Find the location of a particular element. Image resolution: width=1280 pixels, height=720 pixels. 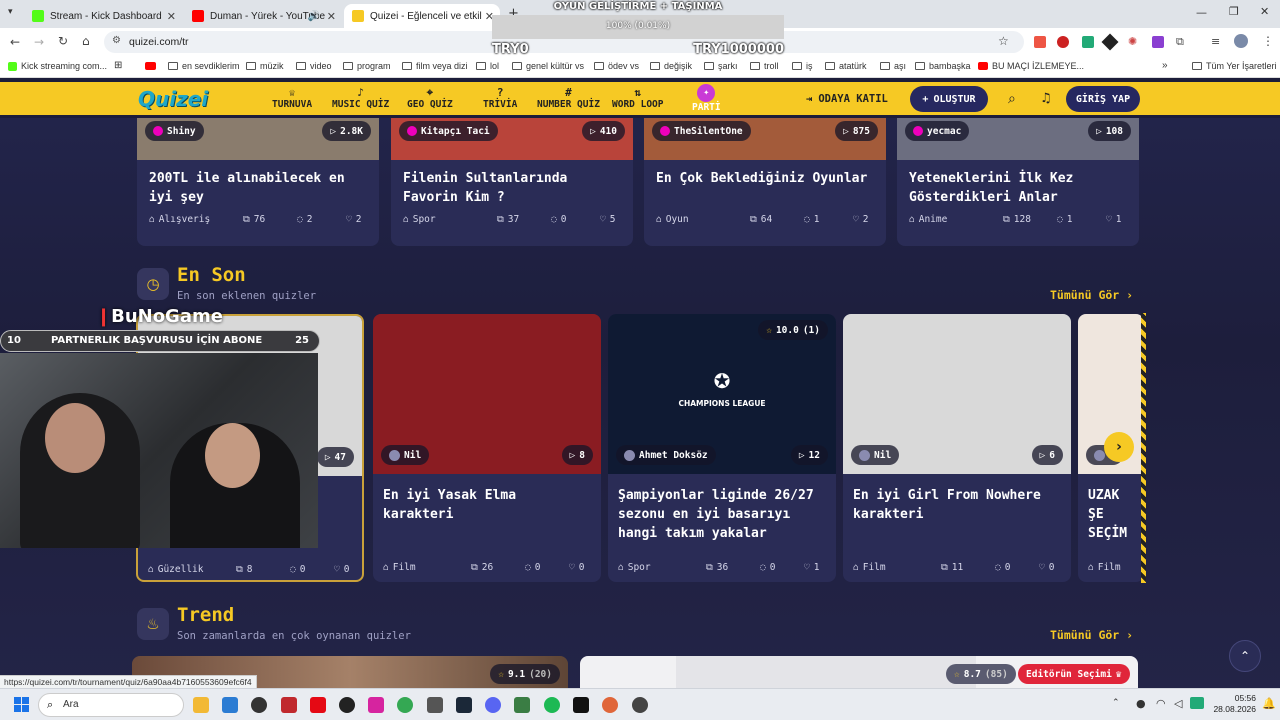

instagram-icon is located at coordinates (376, 705).